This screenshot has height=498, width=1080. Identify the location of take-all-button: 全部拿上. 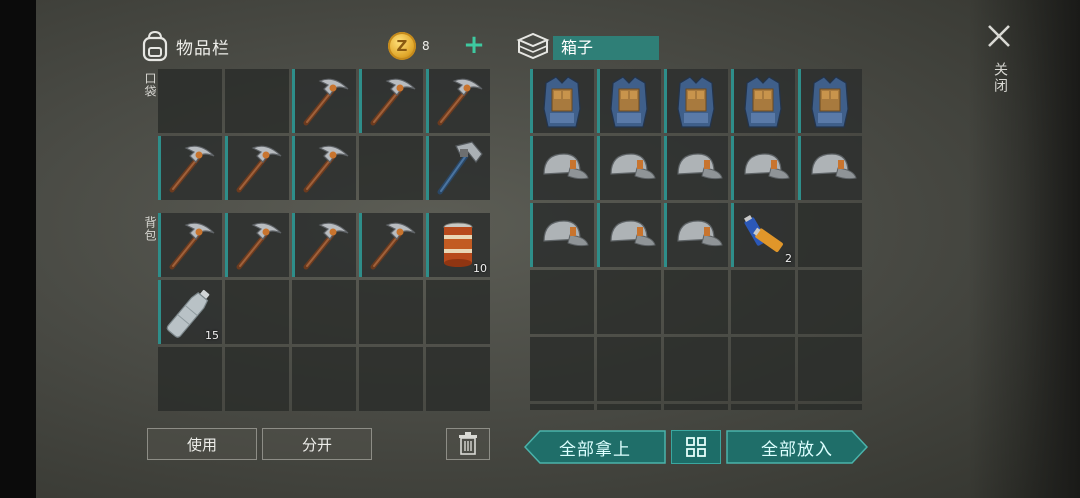
(595, 447).